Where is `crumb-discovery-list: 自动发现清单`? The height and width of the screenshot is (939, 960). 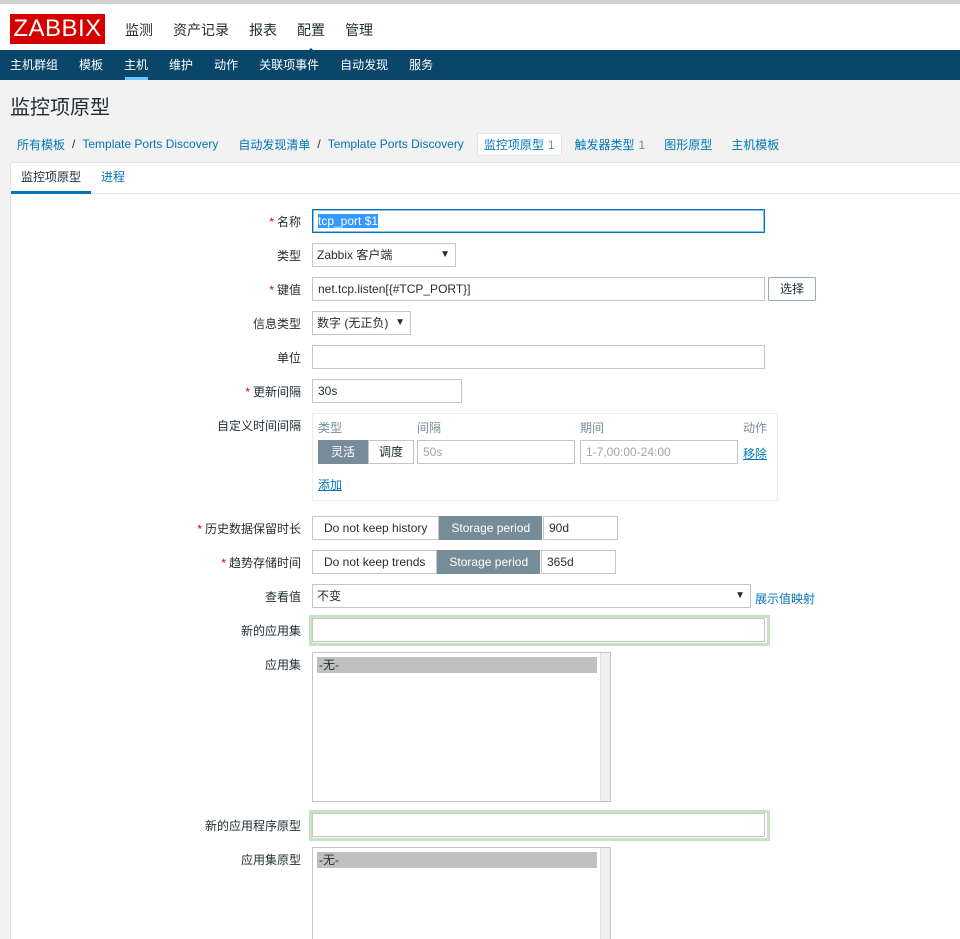 crumb-discovery-list: 自动发现清单 is located at coordinates (274, 144).